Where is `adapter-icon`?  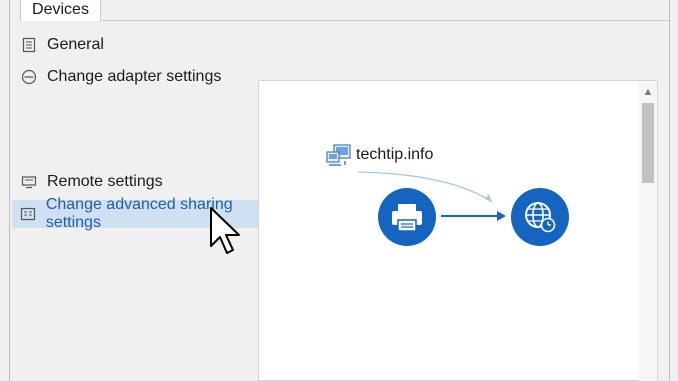
adapter-icon is located at coordinates (29, 77).